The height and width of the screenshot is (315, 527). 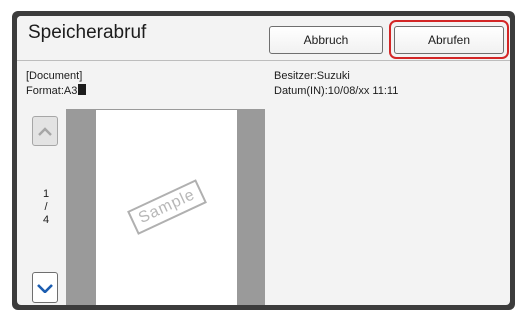 I want to click on page-up-button, so click(x=45, y=131).